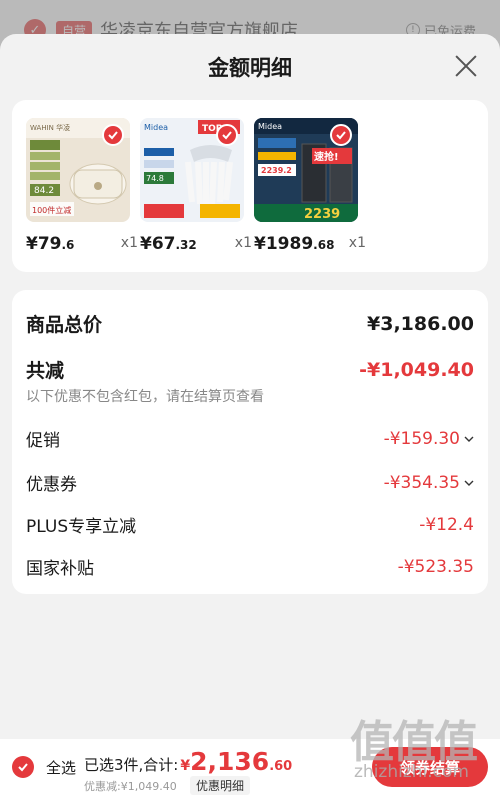 Image resolution: width=500 pixels, height=795 pixels. I want to click on promotion-label: 促销, so click(43, 441).